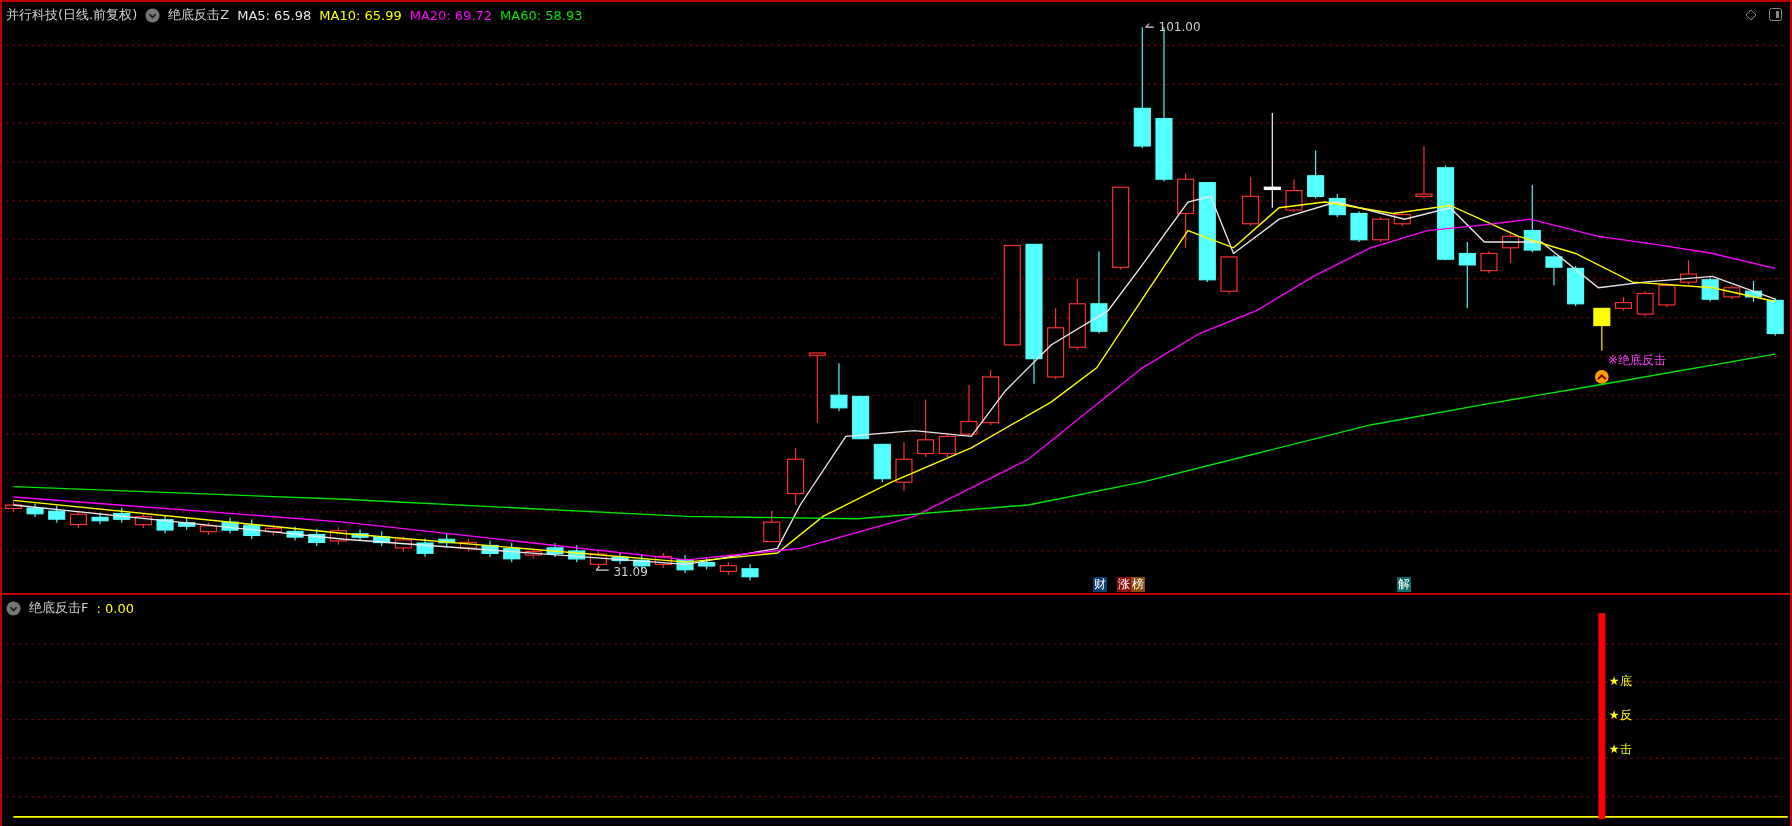  What do you see at coordinates (1179, 27) in the screenshot?
I see `high-price-label: 101.00` at bounding box center [1179, 27].